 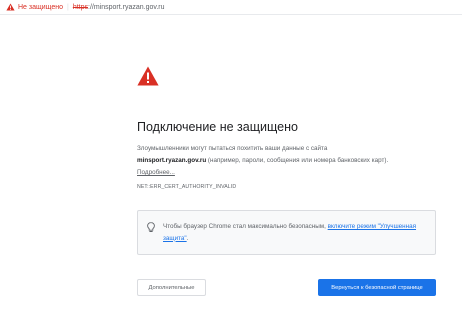 I want to click on url-scheme: https, so click(x=80, y=7).